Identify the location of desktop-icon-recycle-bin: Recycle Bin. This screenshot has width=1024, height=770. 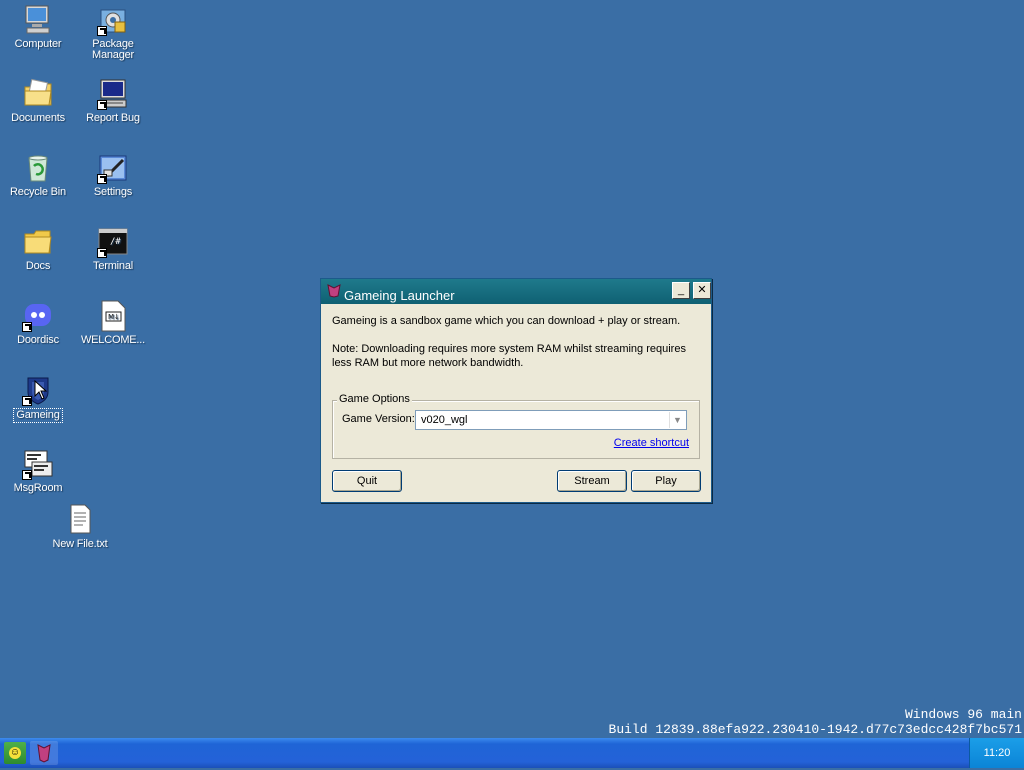
(38, 177).